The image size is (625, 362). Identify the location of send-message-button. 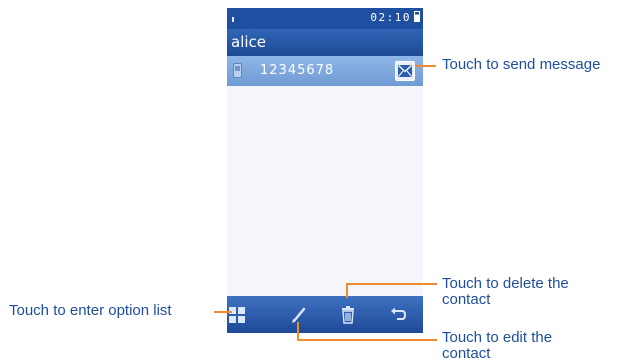
(405, 71).